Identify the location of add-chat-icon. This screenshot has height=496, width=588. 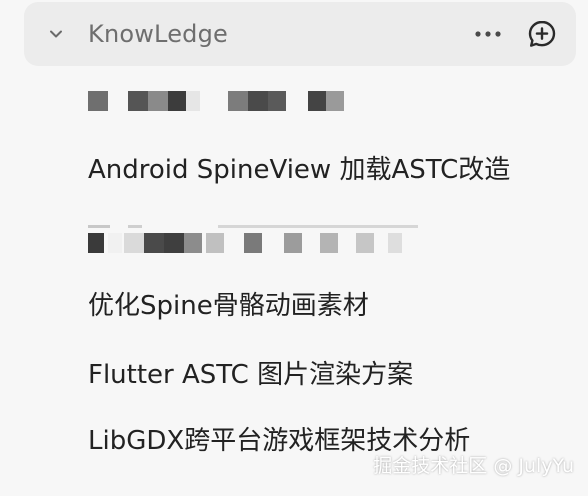
(542, 33).